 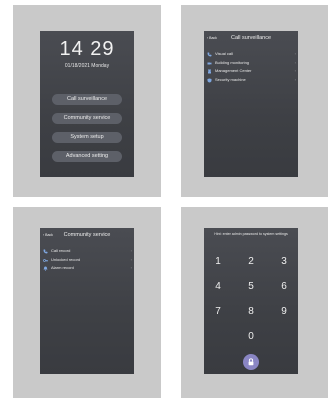 What do you see at coordinates (251, 54) in the screenshot?
I see `list-item-visual-call: Visual call ›` at bounding box center [251, 54].